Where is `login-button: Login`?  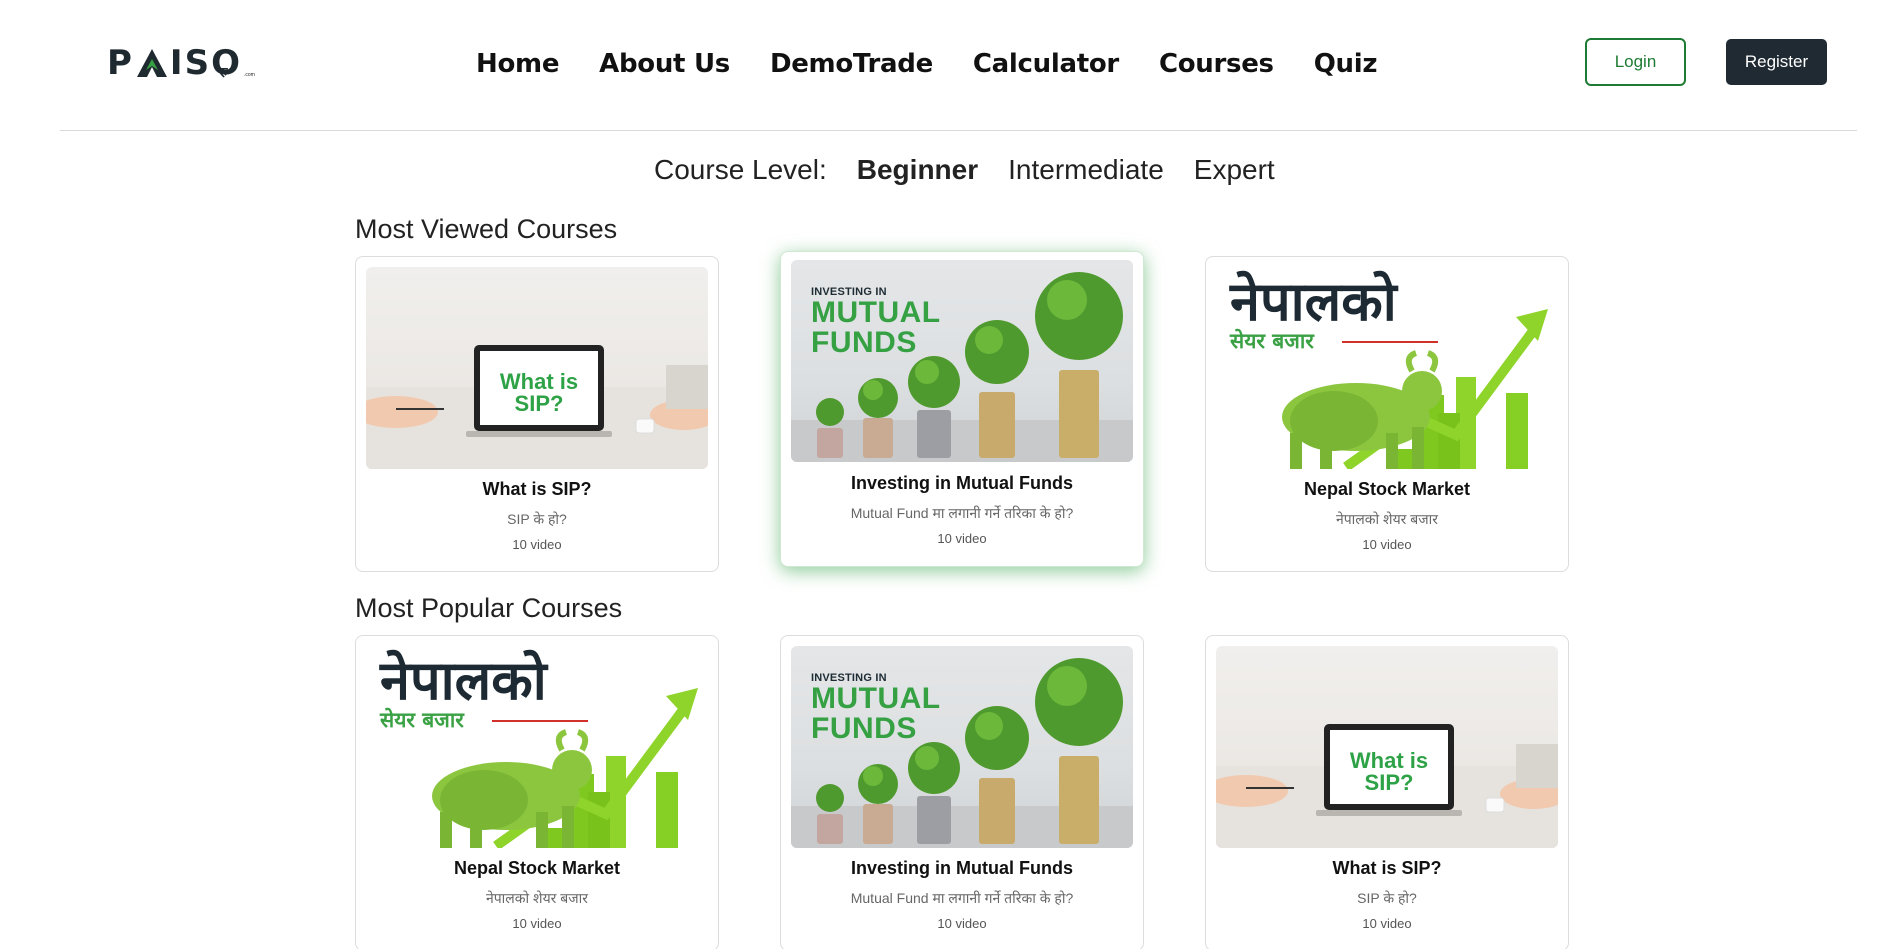
login-button: Login is located at coordinates (1635, 62).